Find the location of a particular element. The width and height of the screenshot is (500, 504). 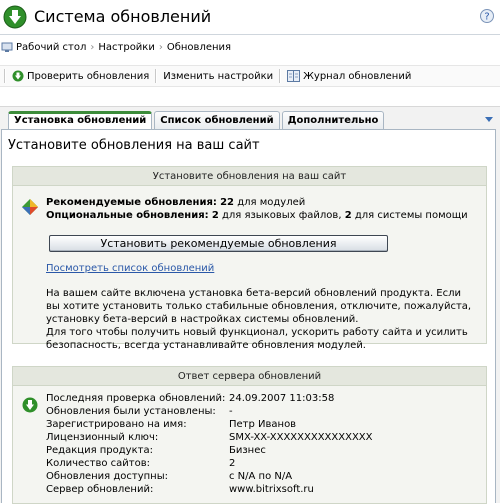

server-box-header: Ответ сервера обновлений is located at coordinates (249, 376).